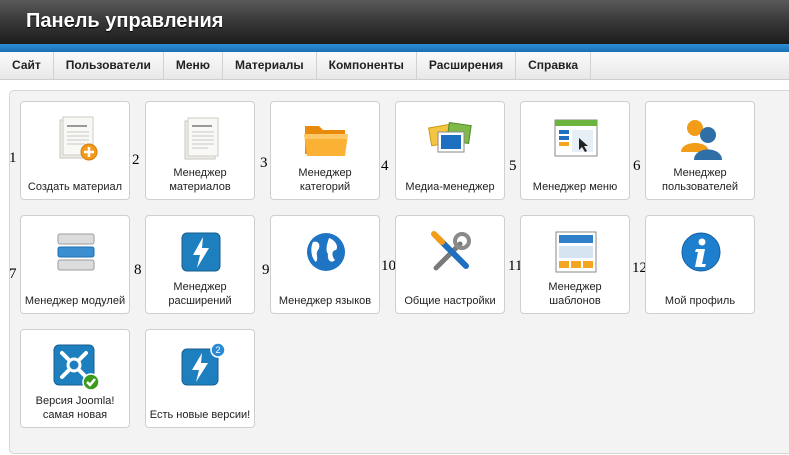 The width and height of the screenshot is (789, 455). What do you see at coordinates (575, 187) in the screenshot?
I see `tile-label: Менеджер меню` at bounding box center [575, 187].